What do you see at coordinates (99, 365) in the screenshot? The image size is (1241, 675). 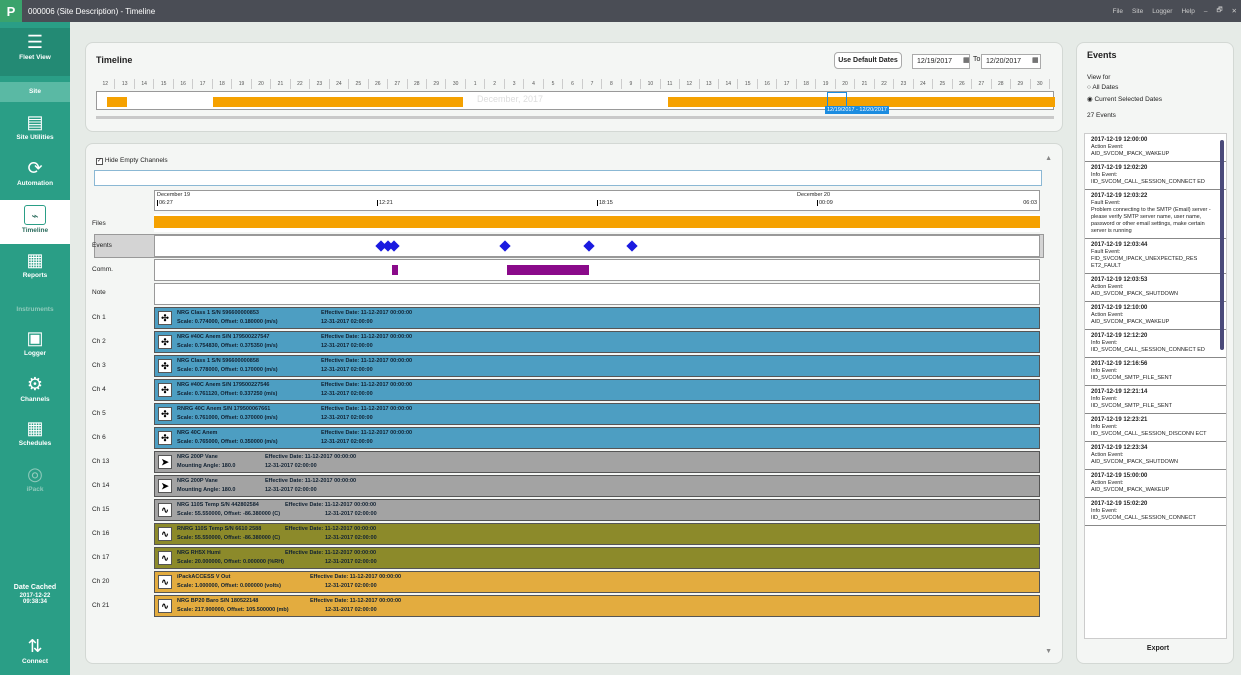 I see `channel-label: Ch 3` at bounding box center [99, 365].